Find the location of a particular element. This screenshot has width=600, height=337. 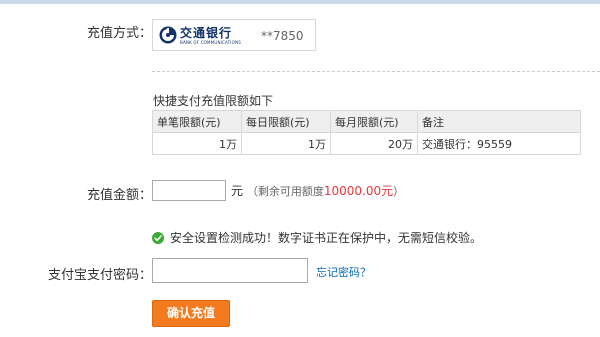

security-status: 安全设置检测成功！数字证书正在保护中，无需短信校验。 is located at coordinates (317, 237).